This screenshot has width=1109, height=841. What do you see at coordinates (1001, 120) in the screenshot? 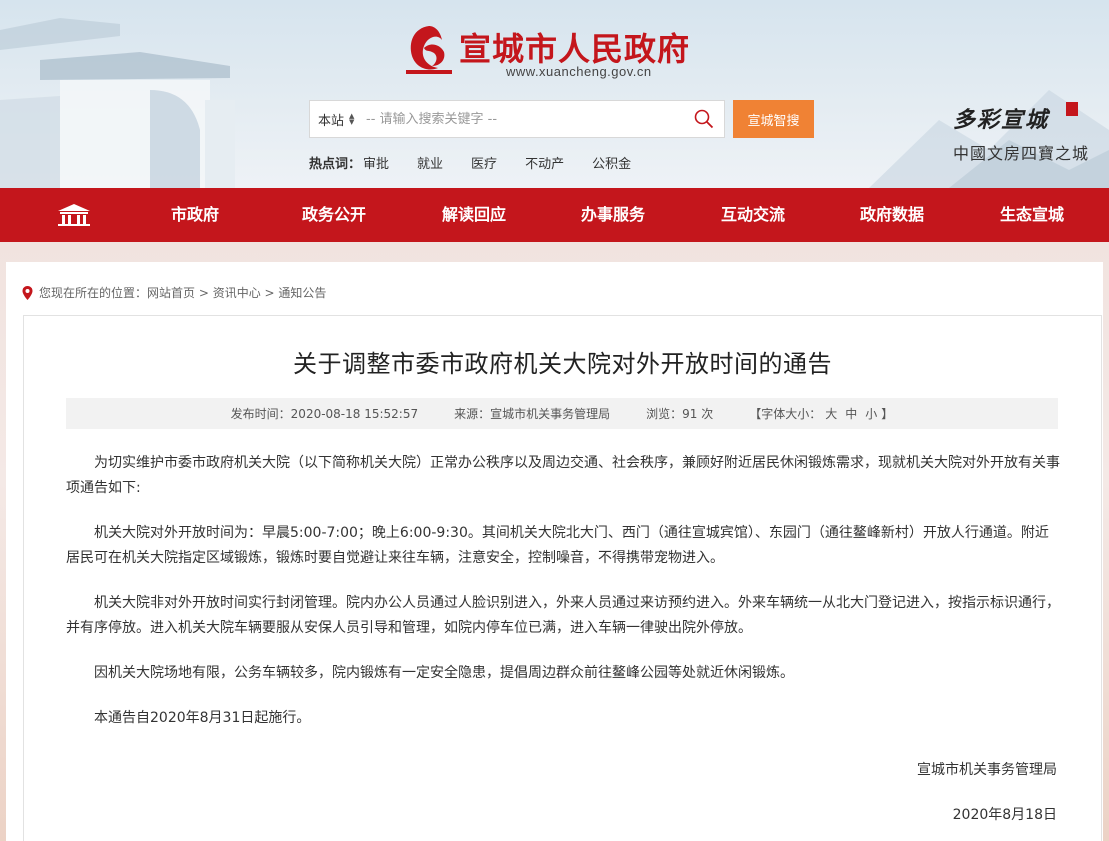
I see `city-slogan: 多彩宣城` at bounding box center [1001, 120].